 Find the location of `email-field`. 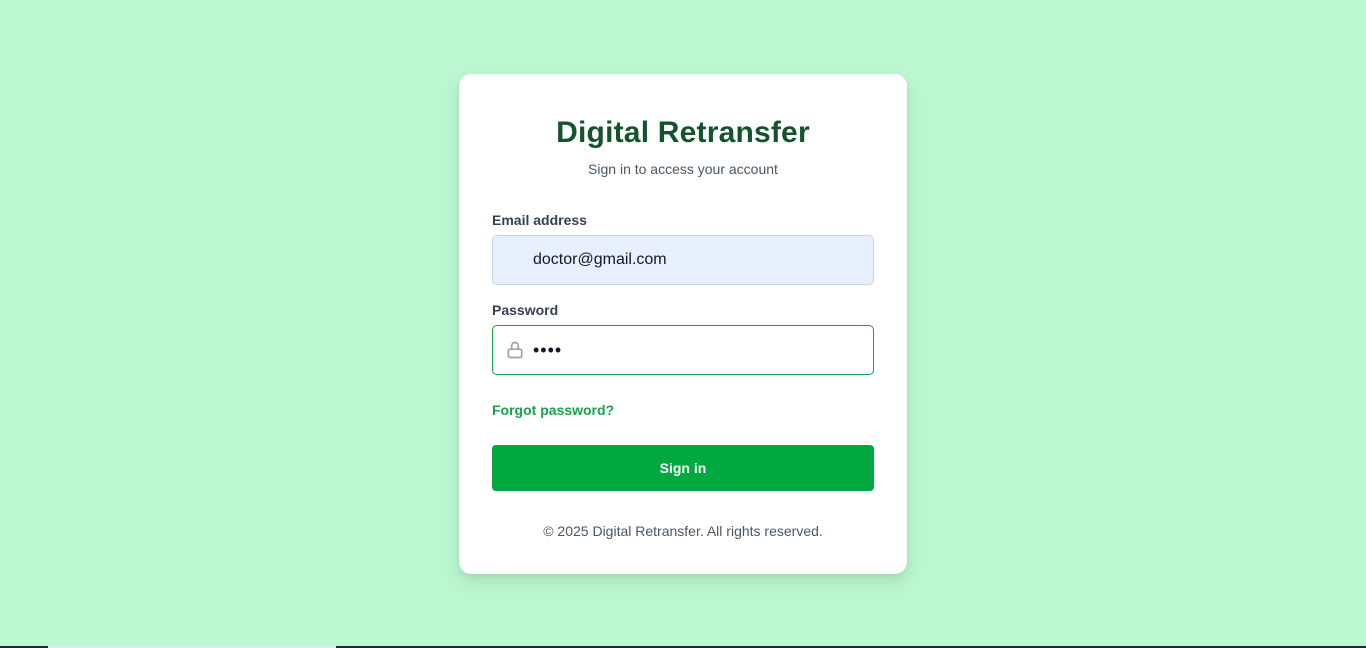

email-field is located at coordinates (698, 260).